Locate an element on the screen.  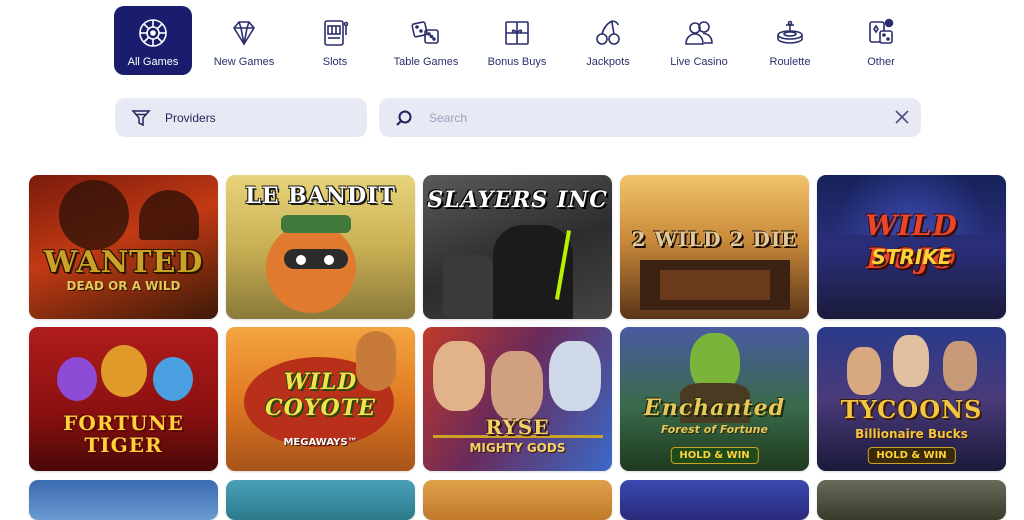
game-title: Enchanted is located at coordinates (714, 408).